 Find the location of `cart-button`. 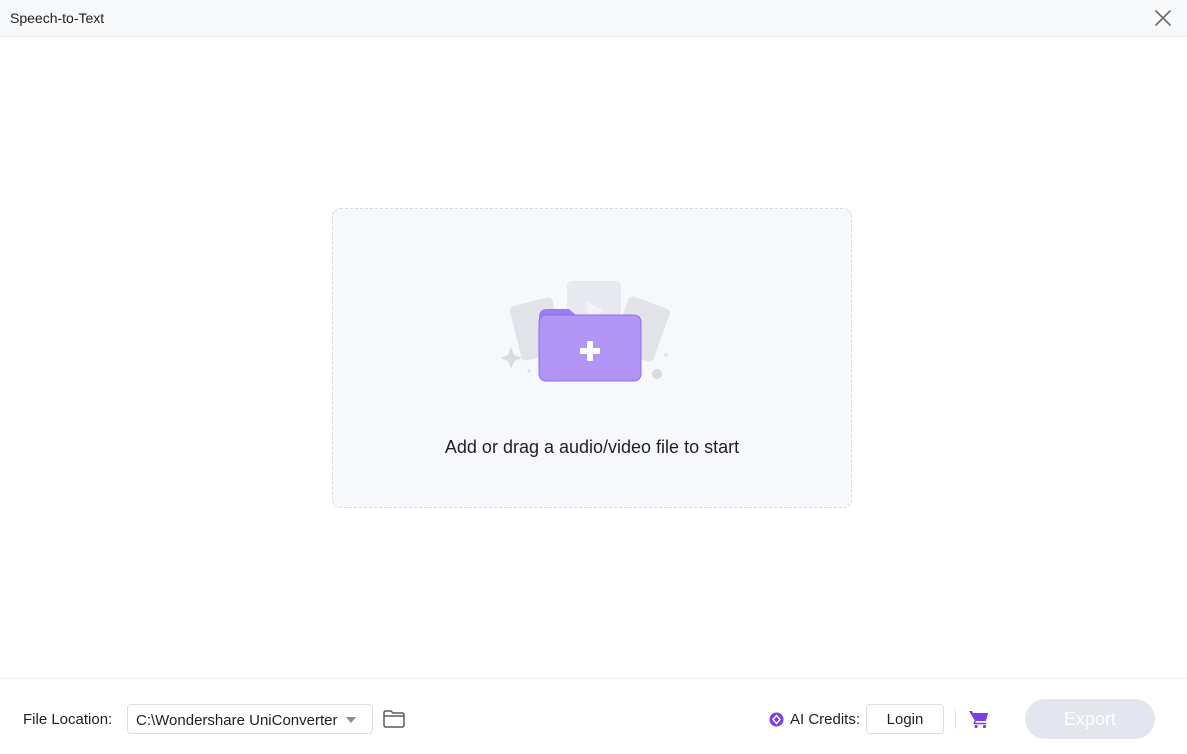

cart-button is located at coordinates (979, 719).